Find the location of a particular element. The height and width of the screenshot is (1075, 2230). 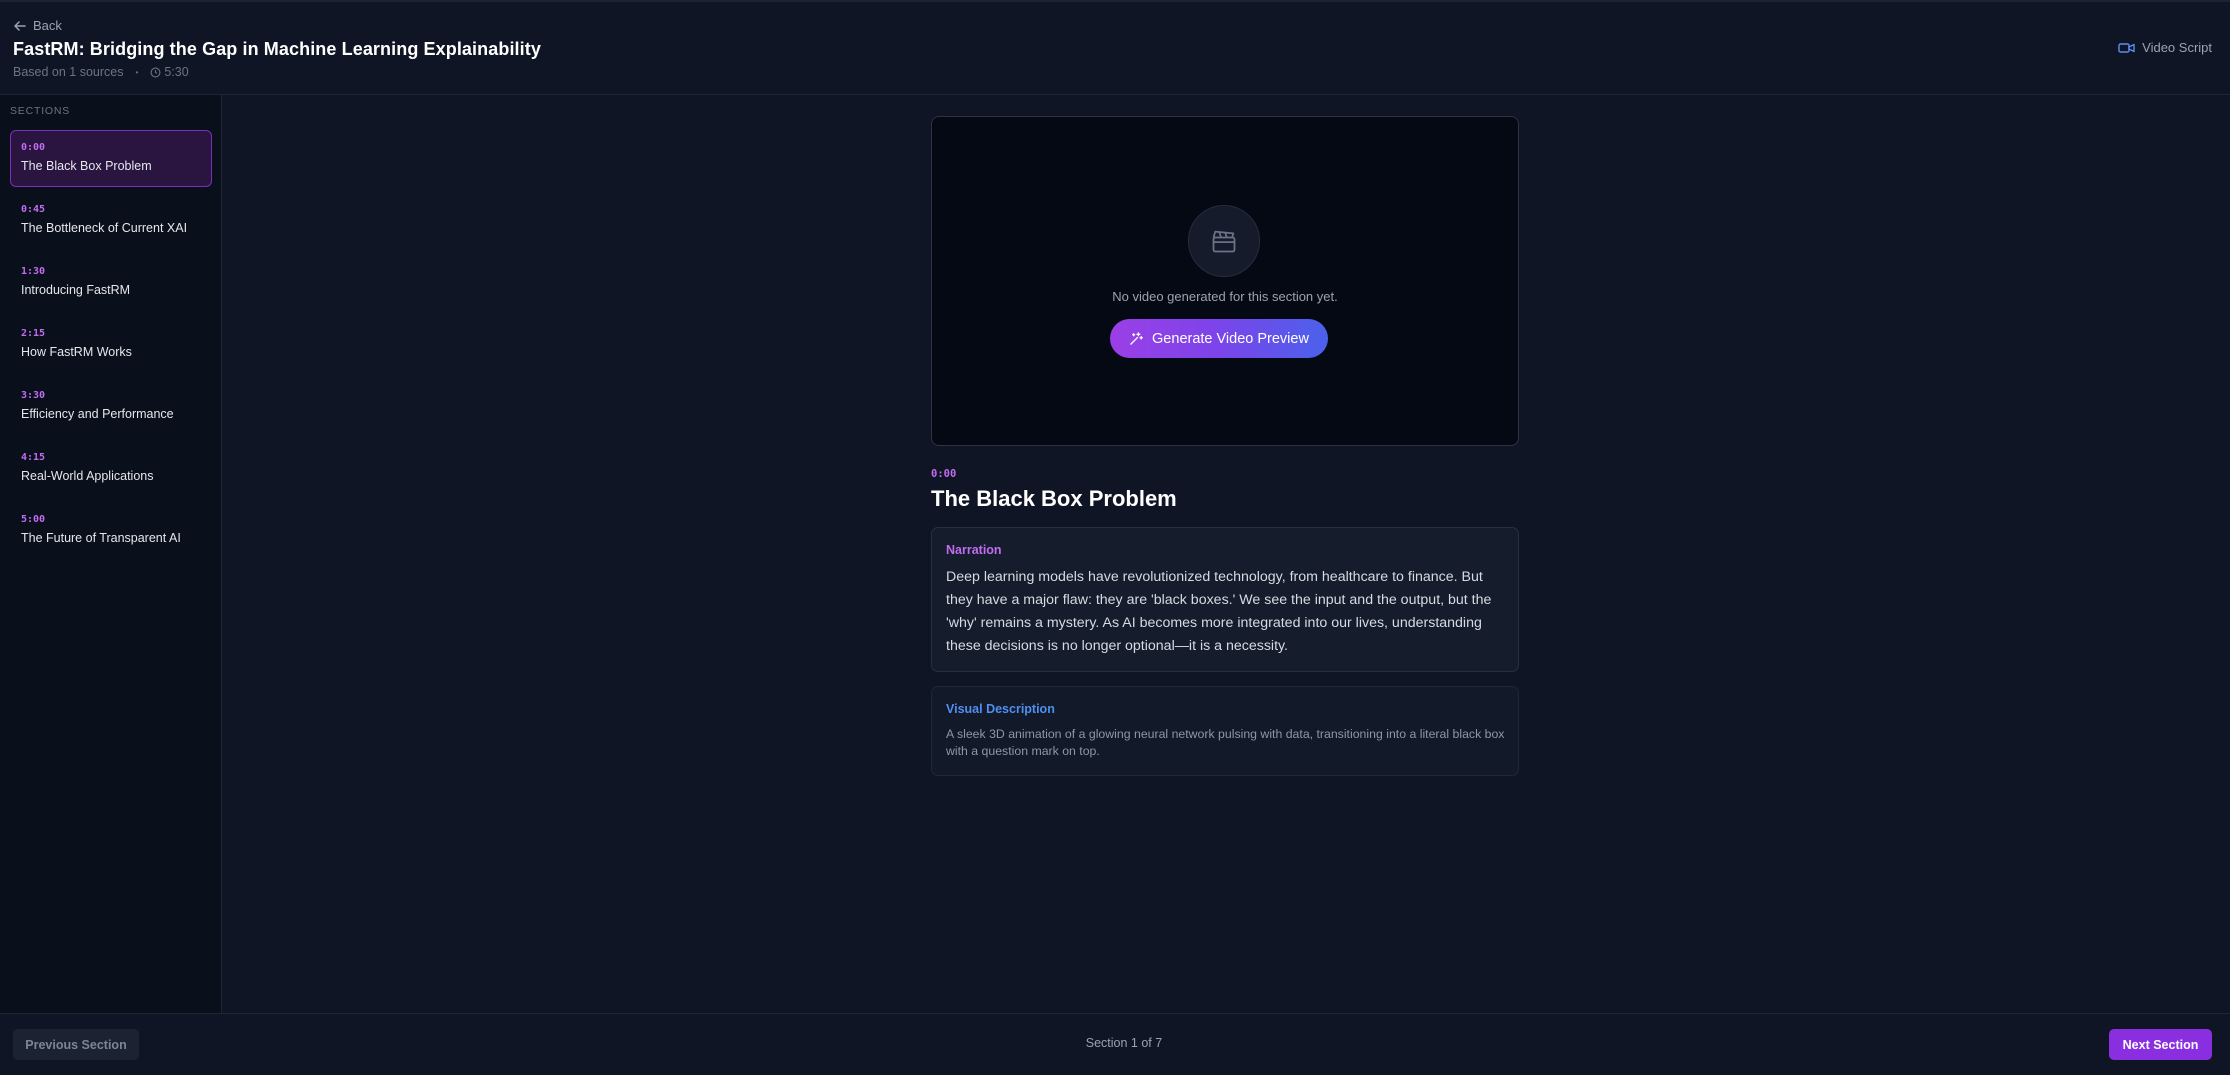

section-label: Introducing FastRM is located at coordinates (76, 290).